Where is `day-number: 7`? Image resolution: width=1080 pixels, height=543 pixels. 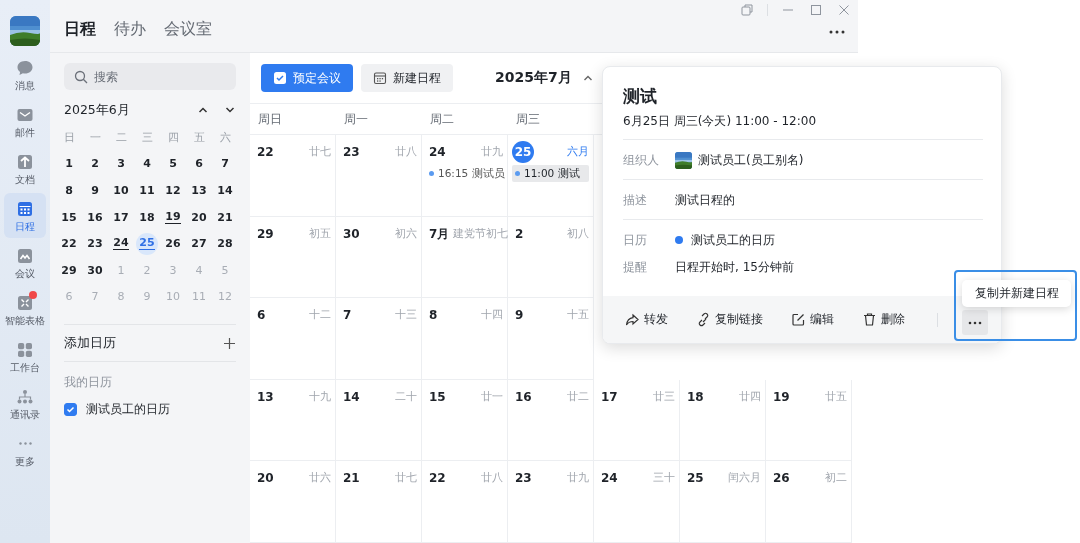 day-number: 7 is located at coordinates (225, 163).